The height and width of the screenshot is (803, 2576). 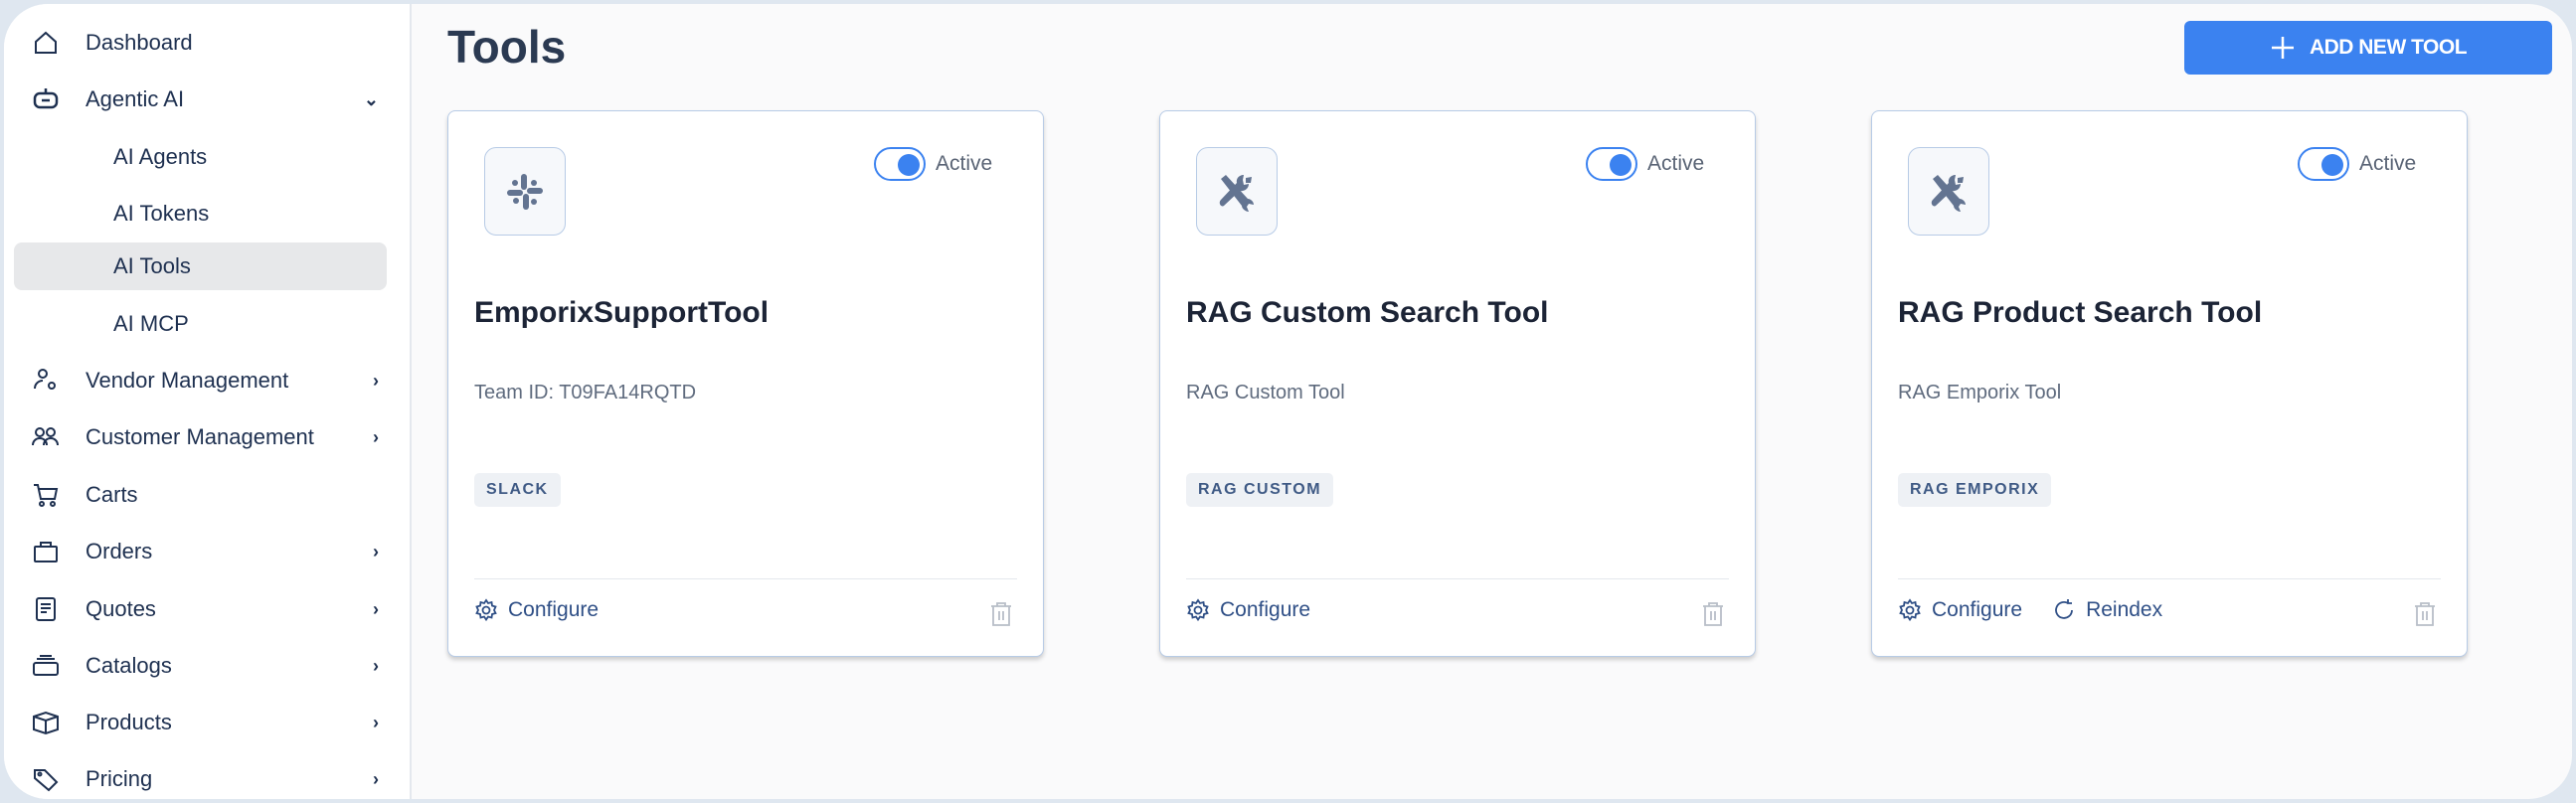 What do you see at coordinates (200, 722) in the screenshot?
I see `sidebar-item-products: Products ›` at bounding box center [200, 722].